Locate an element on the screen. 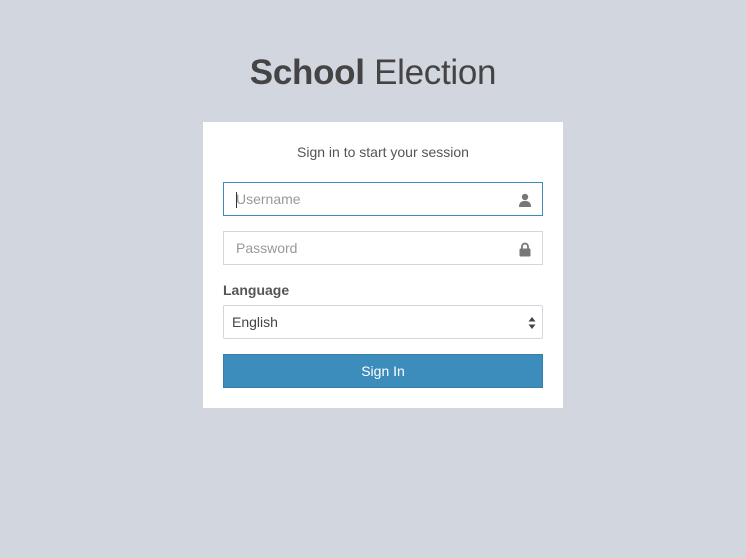  language-select: English is located at coordinates (383, 322).